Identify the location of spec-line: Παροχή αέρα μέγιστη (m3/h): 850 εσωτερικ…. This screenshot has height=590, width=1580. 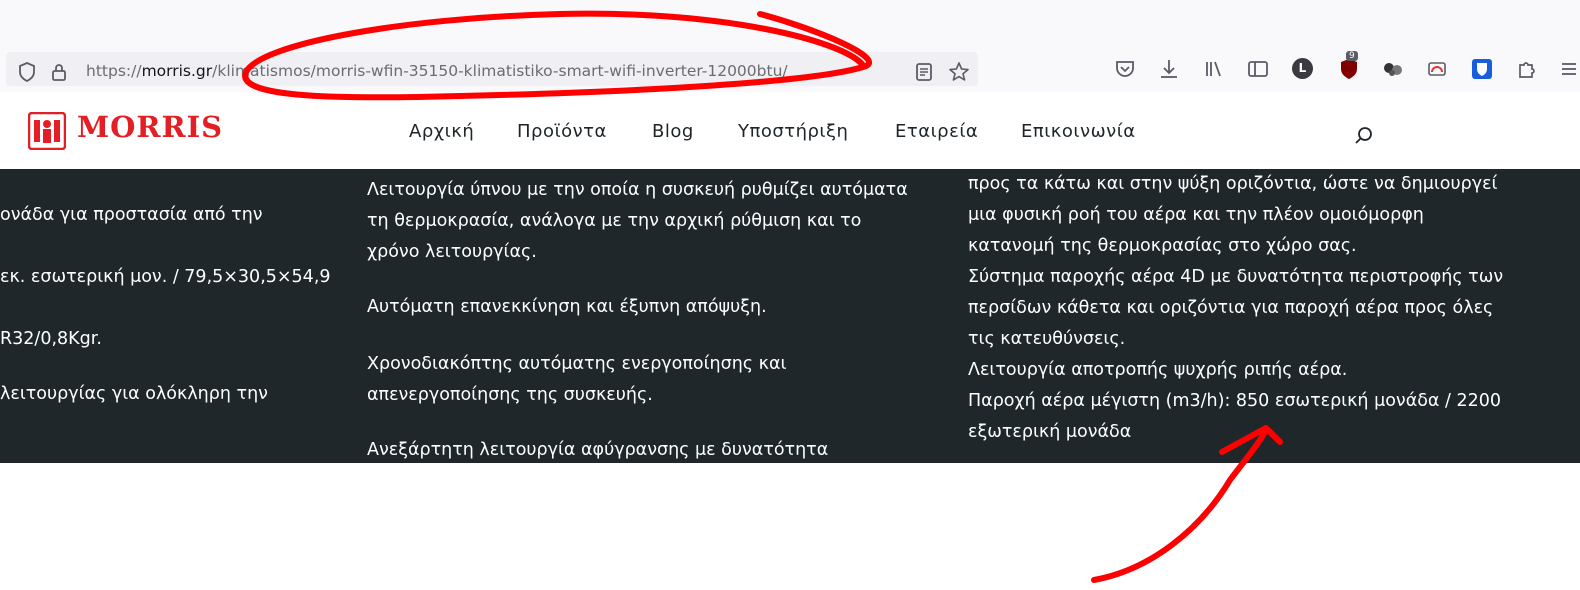
(1235, 401).